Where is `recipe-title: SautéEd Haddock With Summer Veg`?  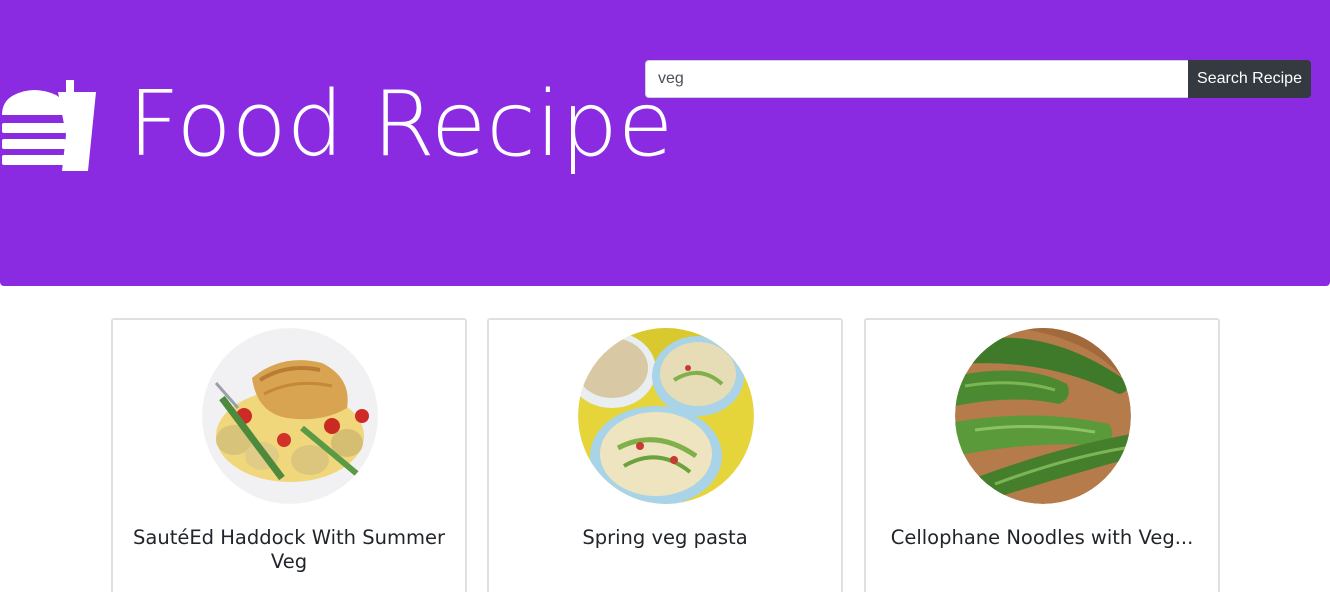
recipe-title: SautéEd Haddock With Summer Veg is located at coordinates (289, 549).